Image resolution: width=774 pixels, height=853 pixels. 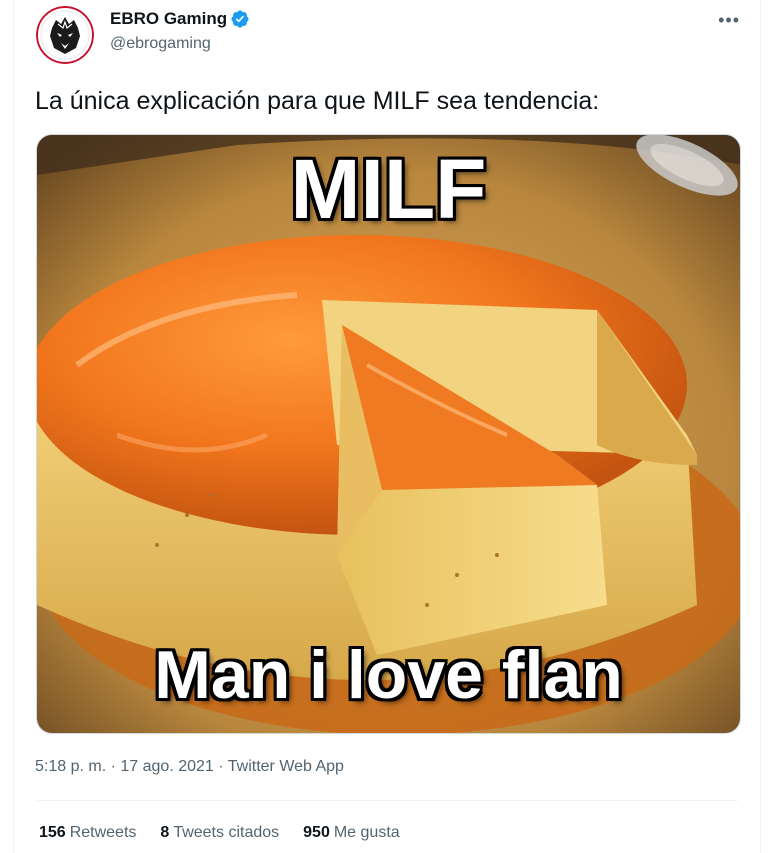 I want to click on meme-top-caption: MILF, so click(x=388, y=189).